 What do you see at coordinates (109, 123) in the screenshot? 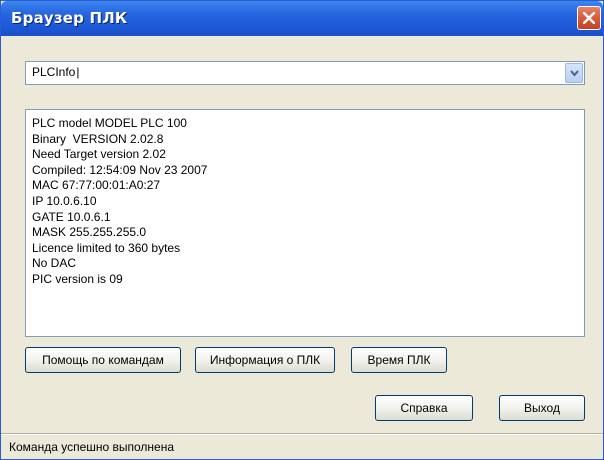
I see `output-line: PLC model MODEL PLC 100` at bounding box center [109, 123].